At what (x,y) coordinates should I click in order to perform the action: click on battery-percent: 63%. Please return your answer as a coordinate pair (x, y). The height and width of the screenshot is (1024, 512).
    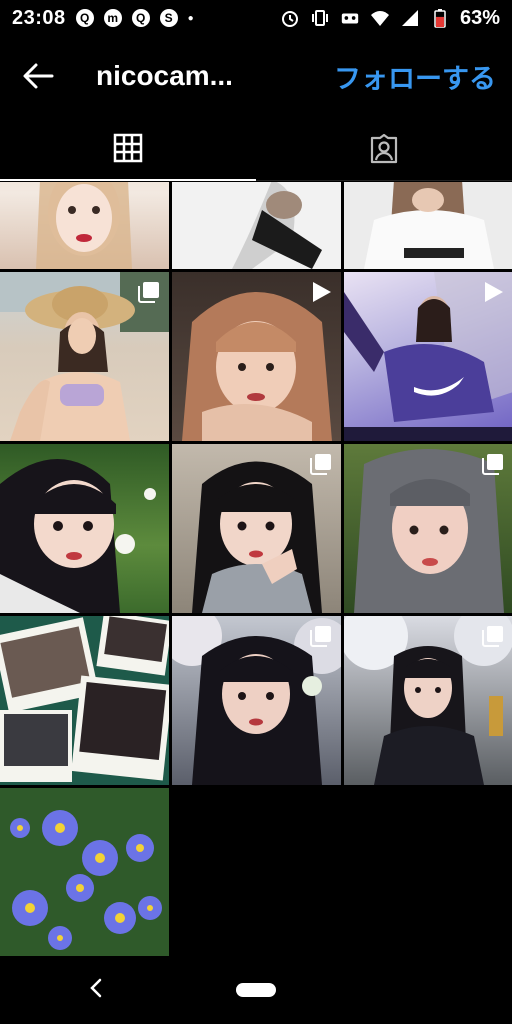
    Looking at the image, I should click on (479, 17).